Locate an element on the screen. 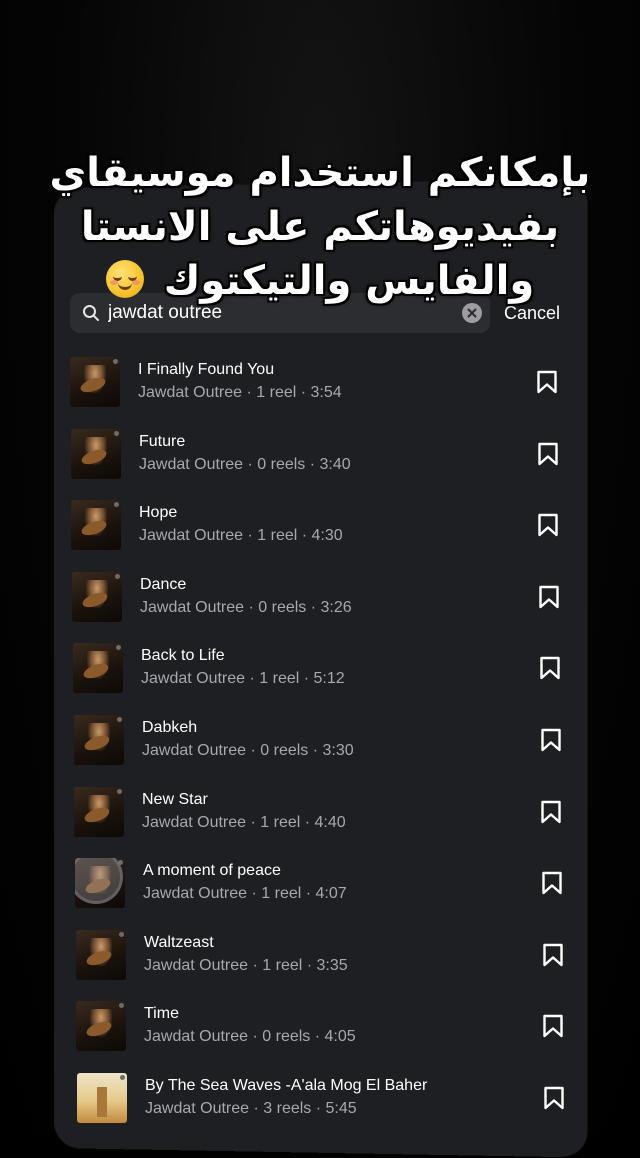 The image size is (640, 1158). track-row: Dabkeh Jawdat Outree · 0 reels · 3:30 is located at coordinates (324, 740).